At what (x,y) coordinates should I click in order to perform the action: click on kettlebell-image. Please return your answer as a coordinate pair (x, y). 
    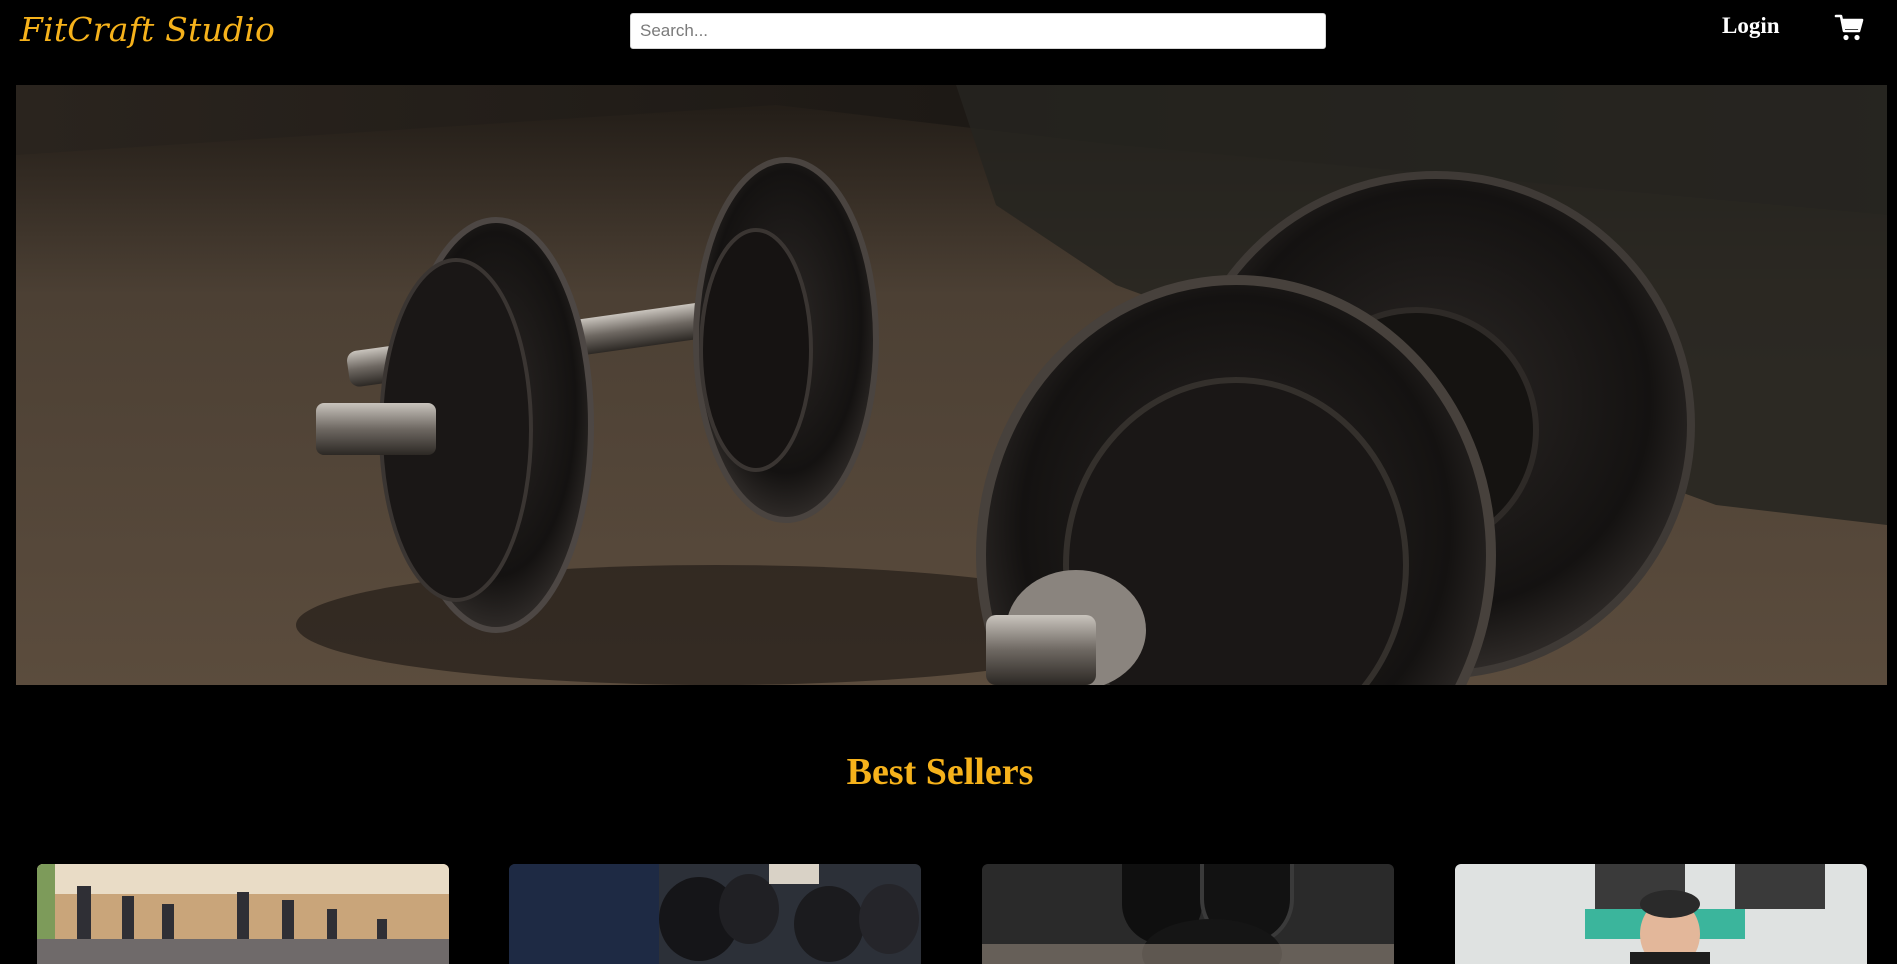
    Looking at the image, I should click on (1188, 914).